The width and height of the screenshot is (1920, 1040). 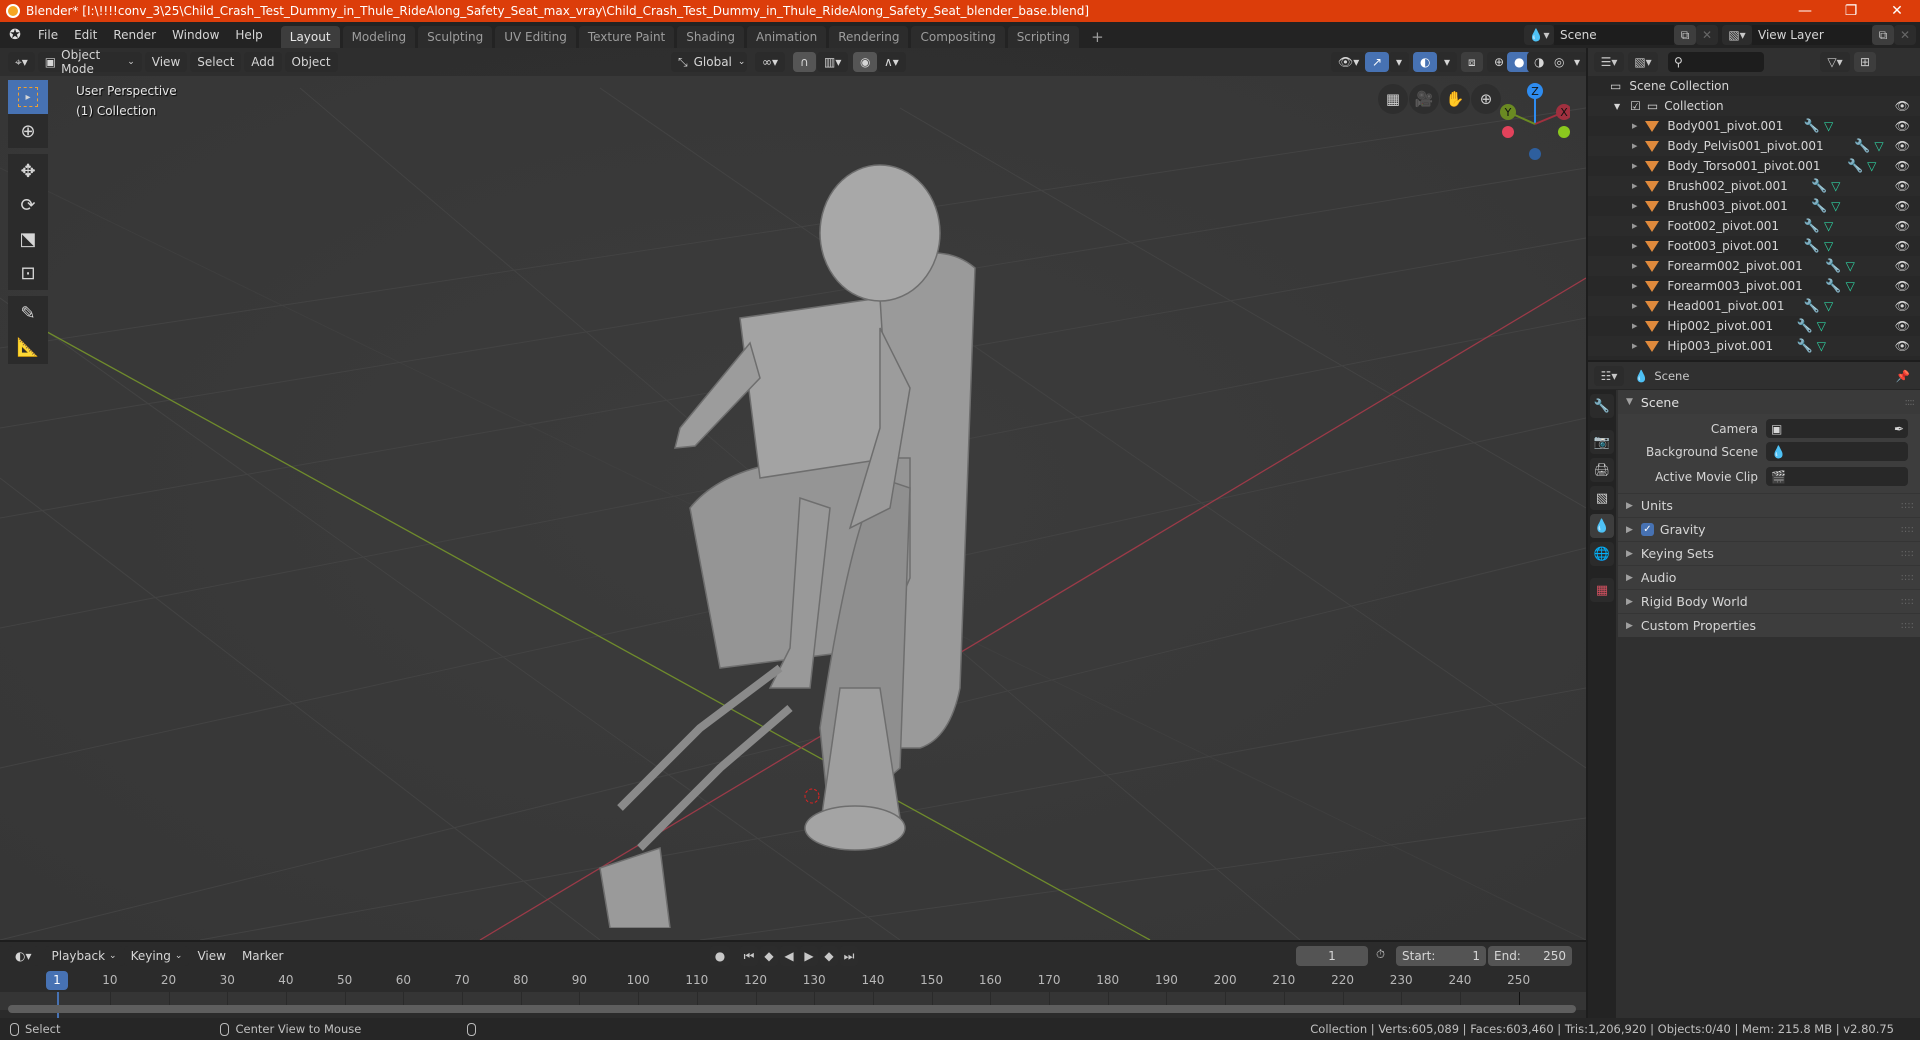 I want to click on menu-render: Render, so click(x=134, y=35).